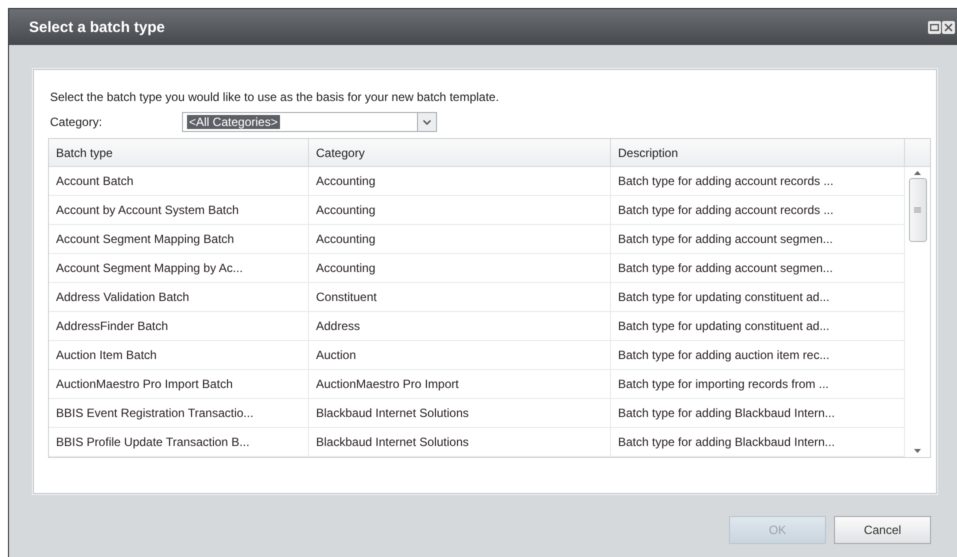 This screenshot has height=557, width=957. Describe the element at coordinates (460, 153) in the screenshot. I see `column-header: Category` at that location.